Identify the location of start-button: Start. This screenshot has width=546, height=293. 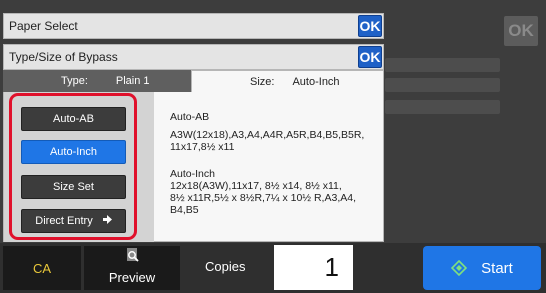
(482, 268).